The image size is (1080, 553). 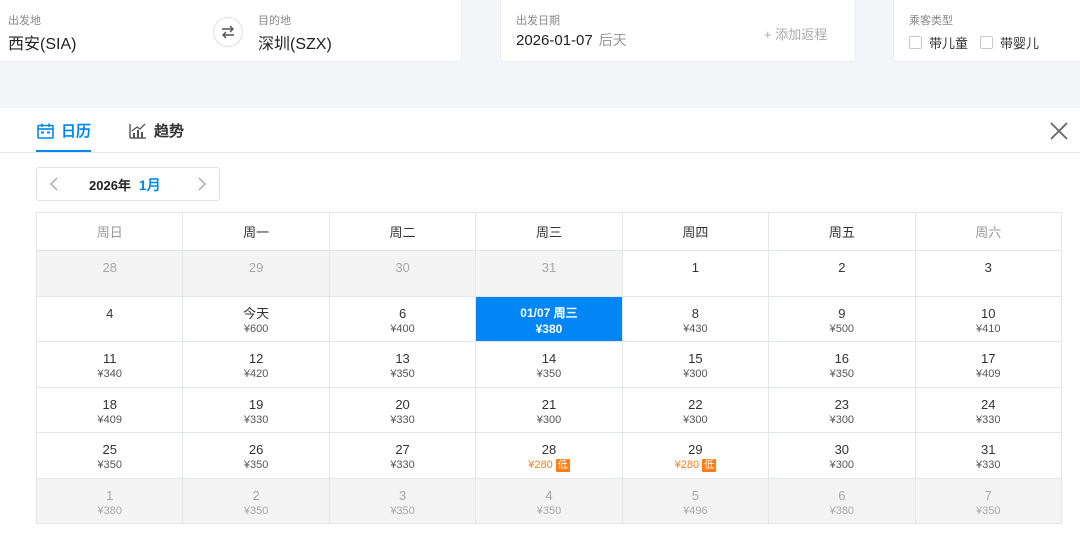 I want to click on with-child-checkbox: 带儿童, so click(x=938, y=42).